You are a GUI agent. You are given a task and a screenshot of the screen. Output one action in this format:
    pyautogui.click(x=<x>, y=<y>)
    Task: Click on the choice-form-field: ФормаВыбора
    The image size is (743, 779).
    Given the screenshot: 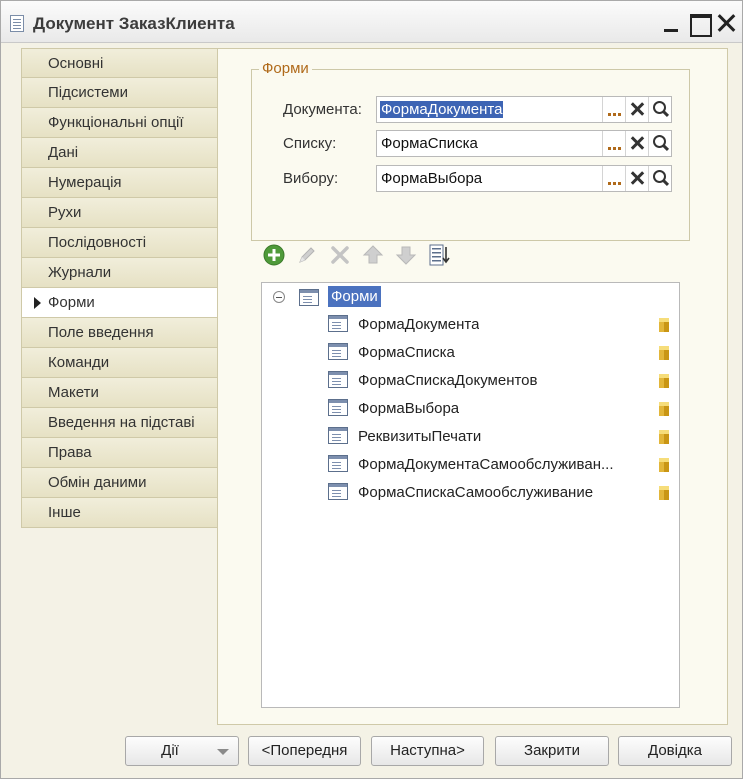 What is the action you would take?
    pyautogui.click(x=524, y=178)
    